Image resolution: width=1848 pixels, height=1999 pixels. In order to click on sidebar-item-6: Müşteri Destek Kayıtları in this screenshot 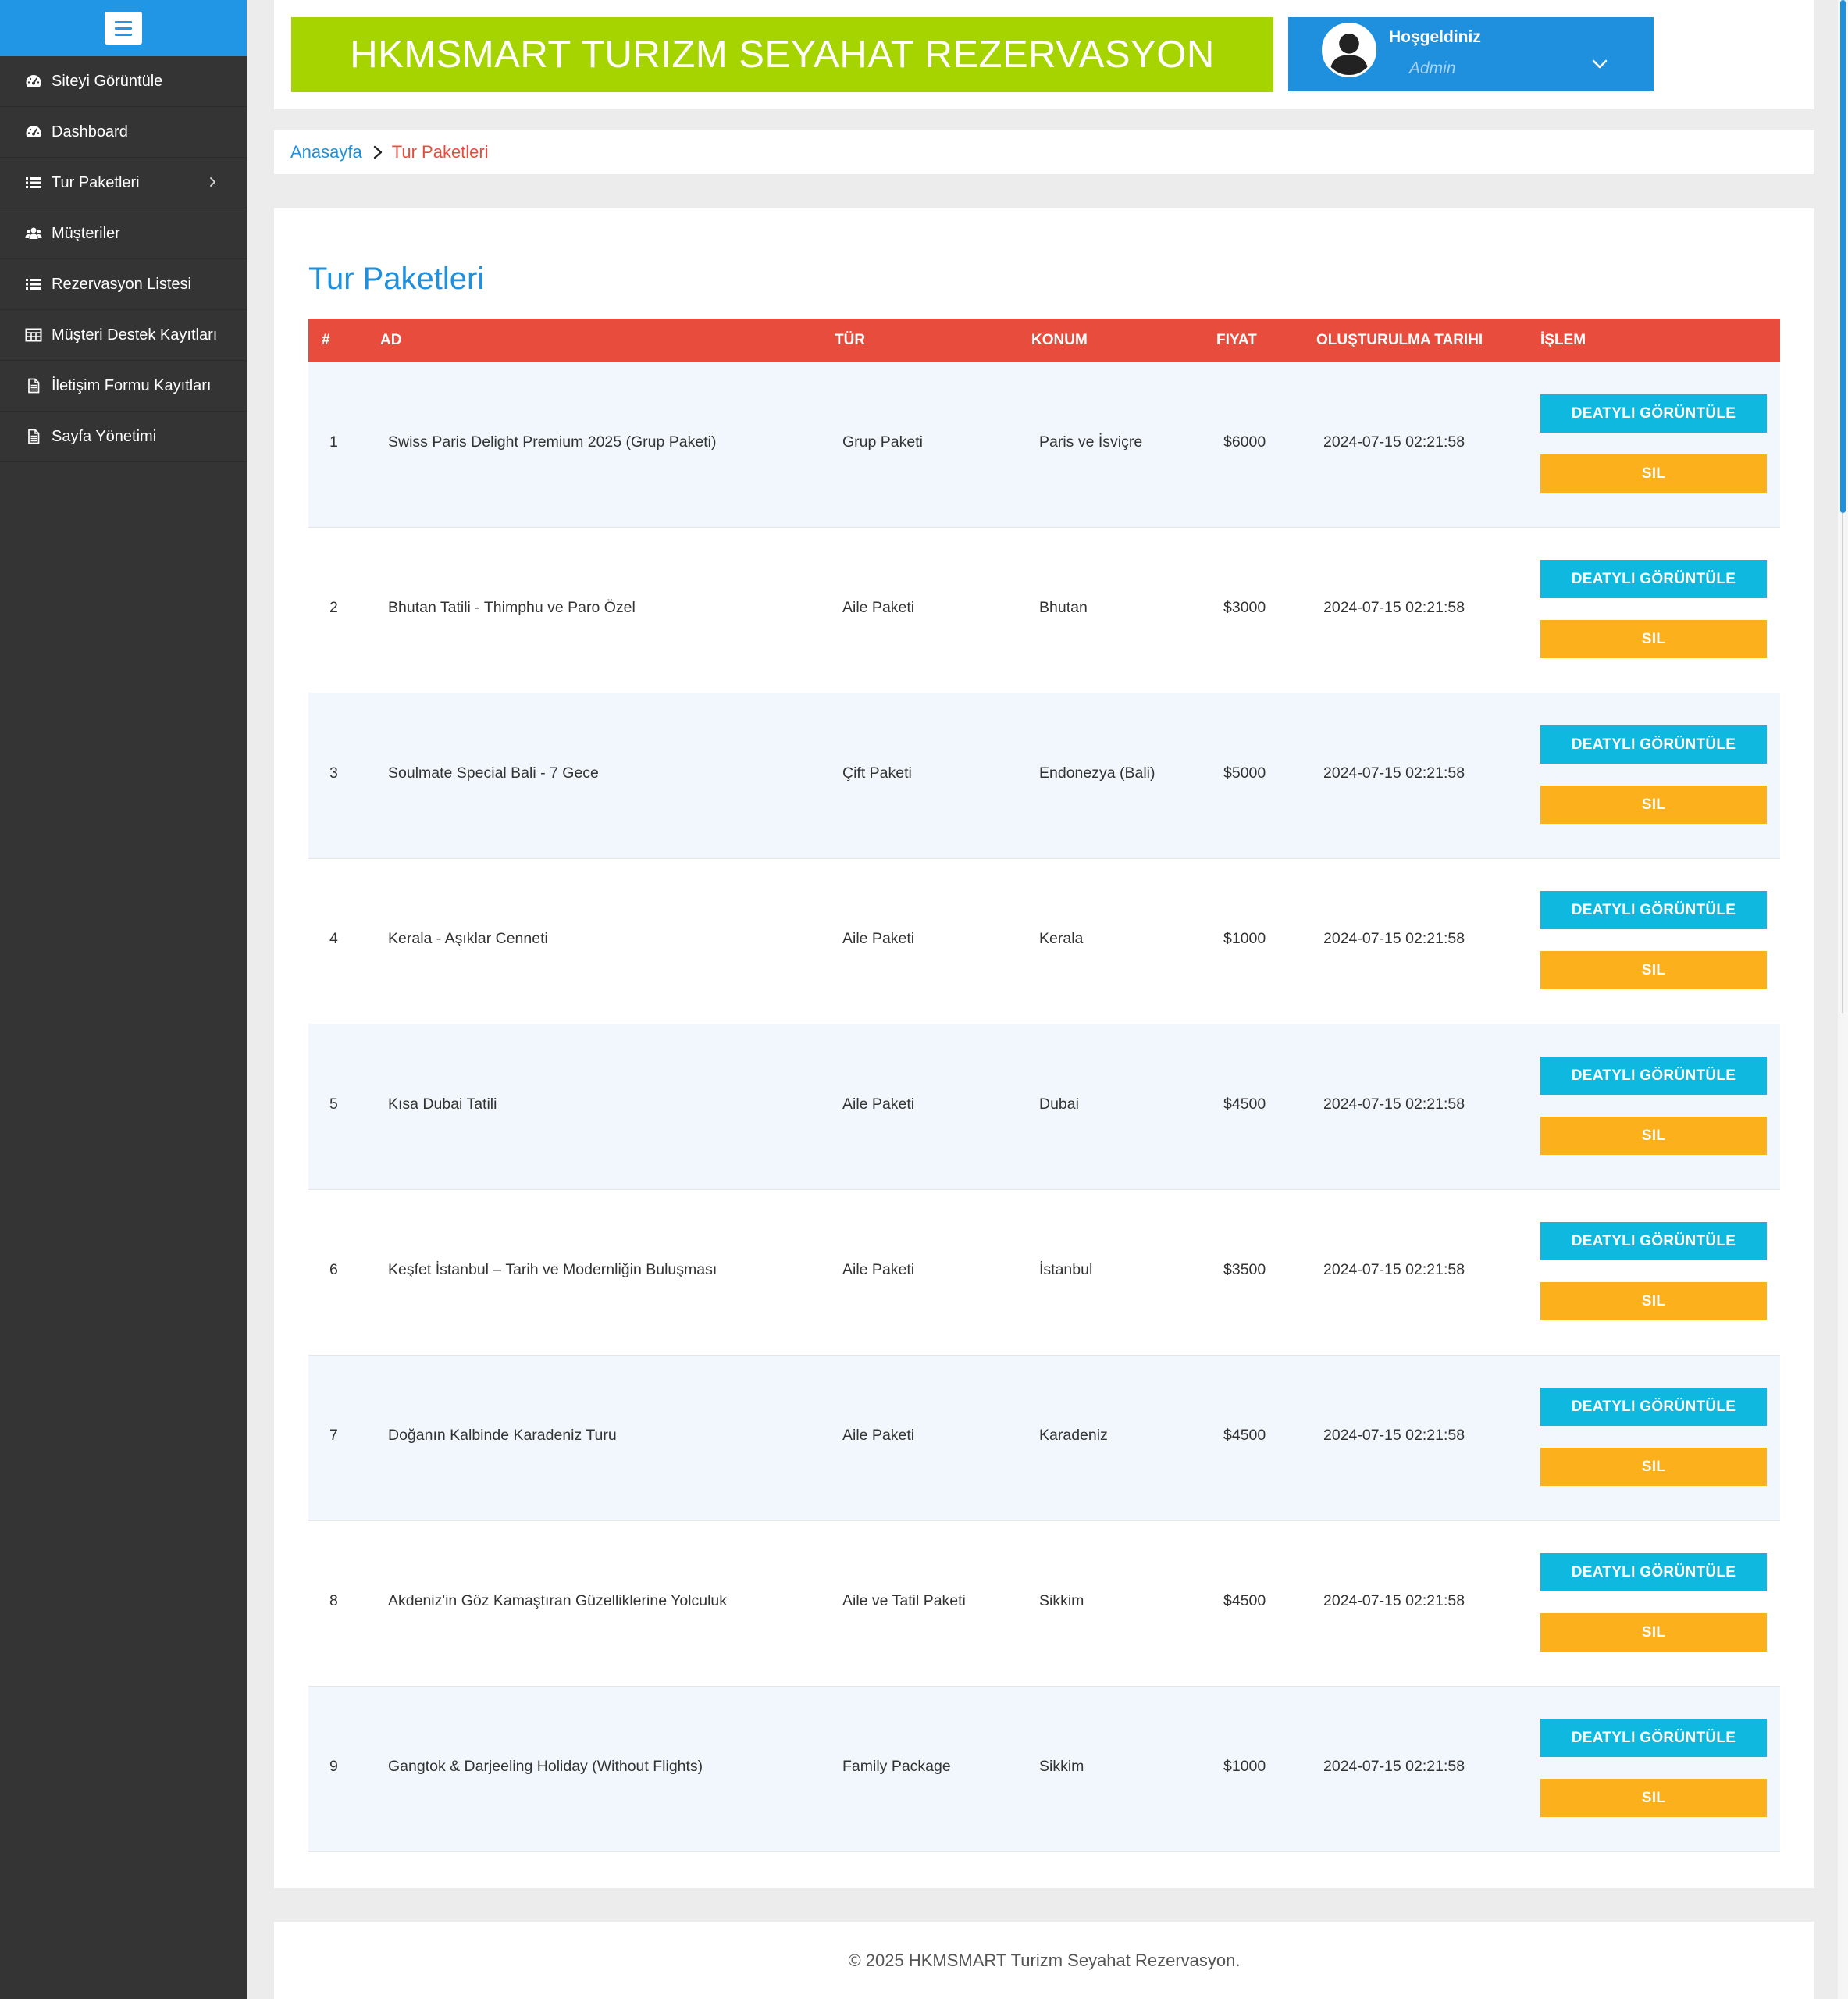, I will do `click(124, 335)`.